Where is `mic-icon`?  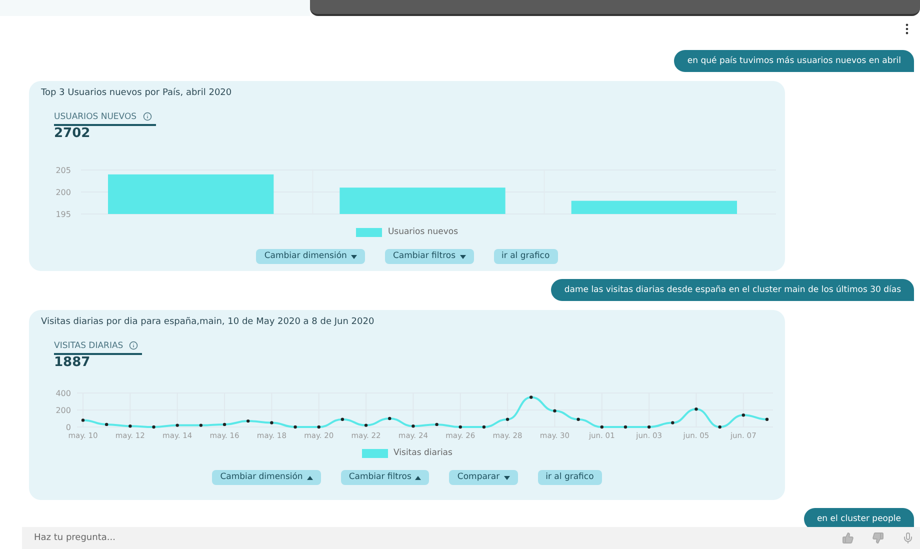 mic-icon is located at coordinates (908, 538).